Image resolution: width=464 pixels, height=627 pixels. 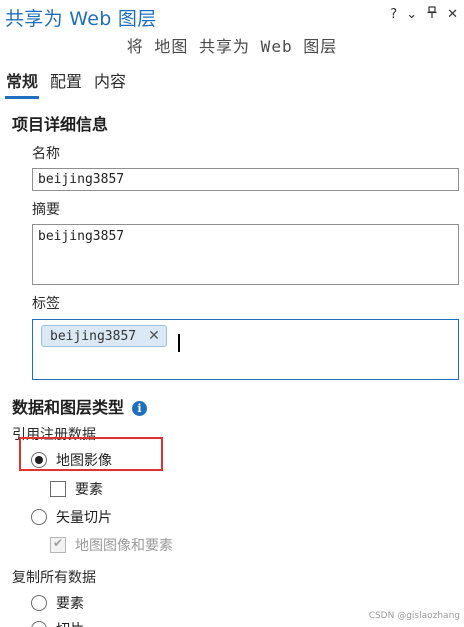 I want to click on copy-all-data-label: 复制所有数据, so click(x=54, y=578).